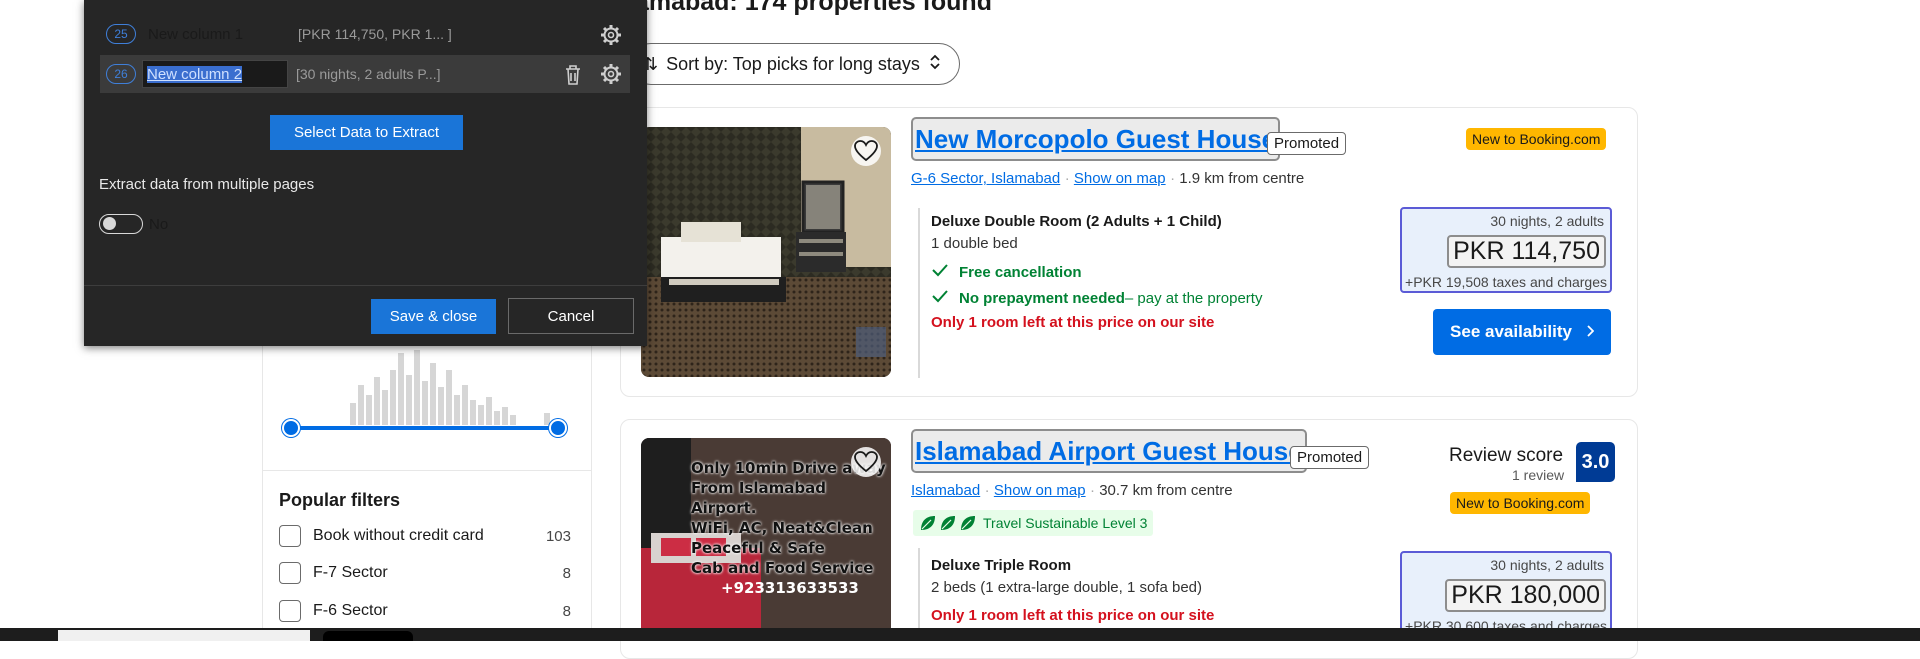 The width and height of the screenshot is (1920, 659). What do you see at coordinates (291, 428) in the screenshot?
I see `price-min-handle` at bounding box center [291, 428].